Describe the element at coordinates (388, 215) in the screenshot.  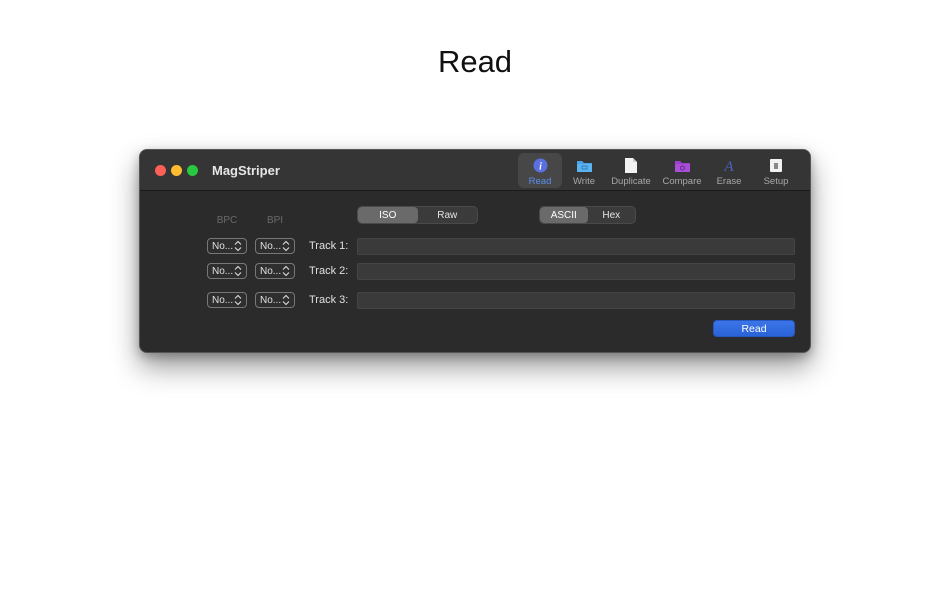
I see `format-iso-option: ISO` at that location.